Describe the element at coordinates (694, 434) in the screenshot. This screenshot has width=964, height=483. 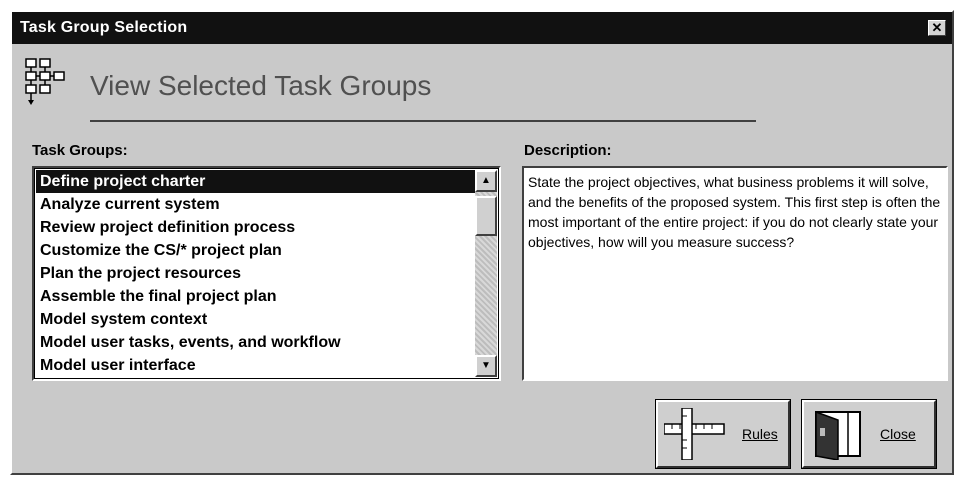
I see `ruler-icon` at that location.